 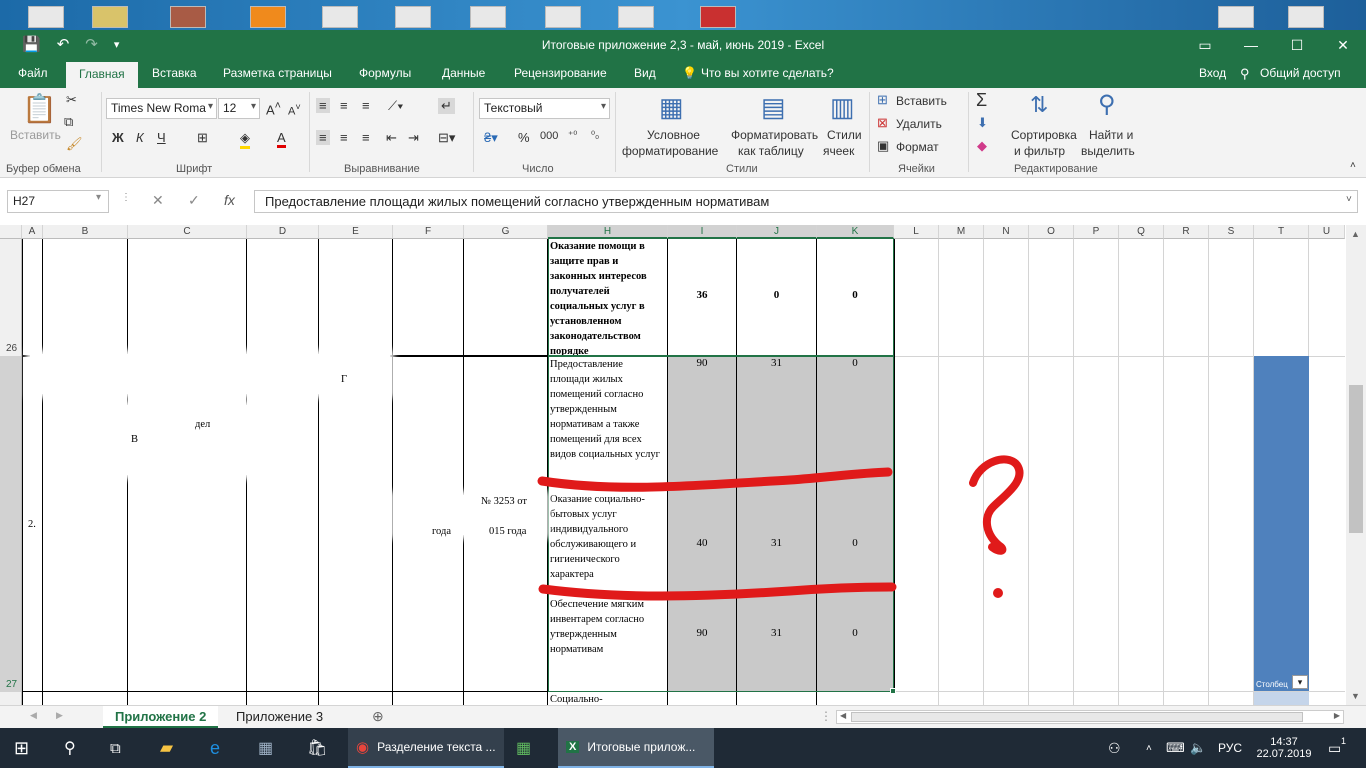 What do you see at coordinates (882, 123) in the screenshot?
I see `delete-cells-icon: ⊠` at bounding box center [882, 123].